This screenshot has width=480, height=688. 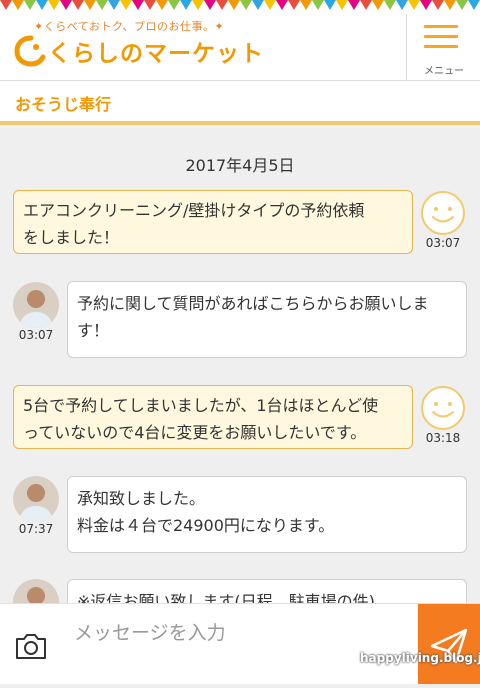 I want to click on menu-button: メニュー, so click(x=443, y=47).